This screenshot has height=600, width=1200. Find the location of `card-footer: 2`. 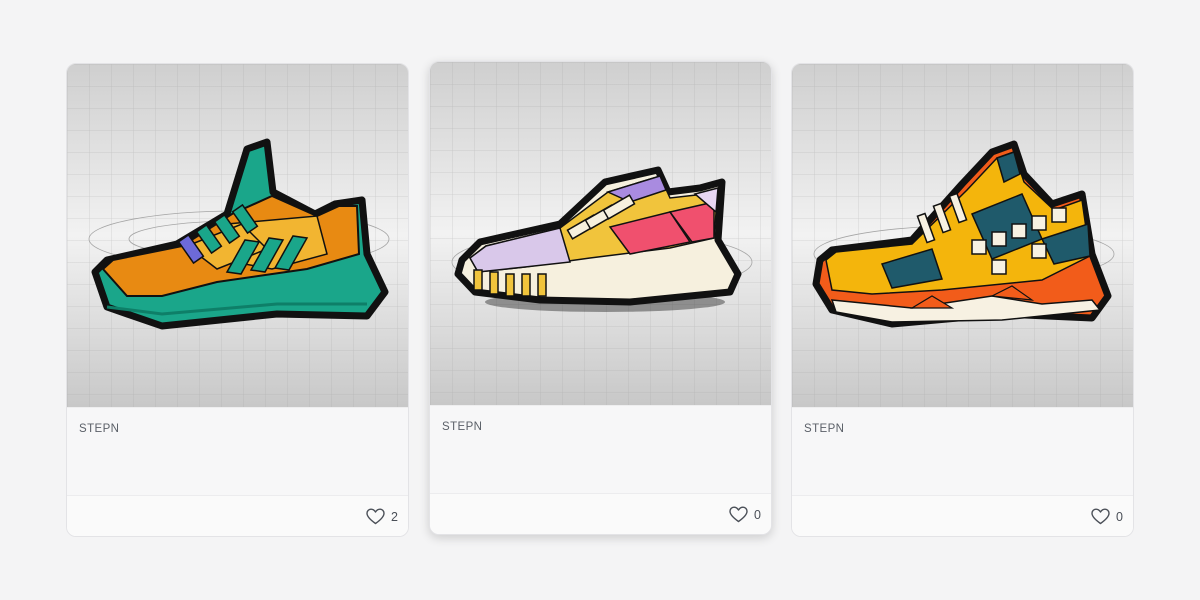

card-footer: 2 is located at coordinates (237, 515).